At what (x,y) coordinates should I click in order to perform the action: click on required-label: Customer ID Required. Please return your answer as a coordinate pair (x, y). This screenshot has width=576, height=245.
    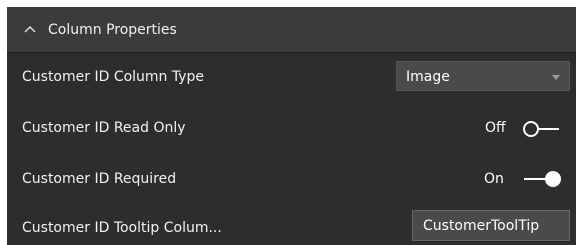
    Looking at the image, I should click on (99, 179).